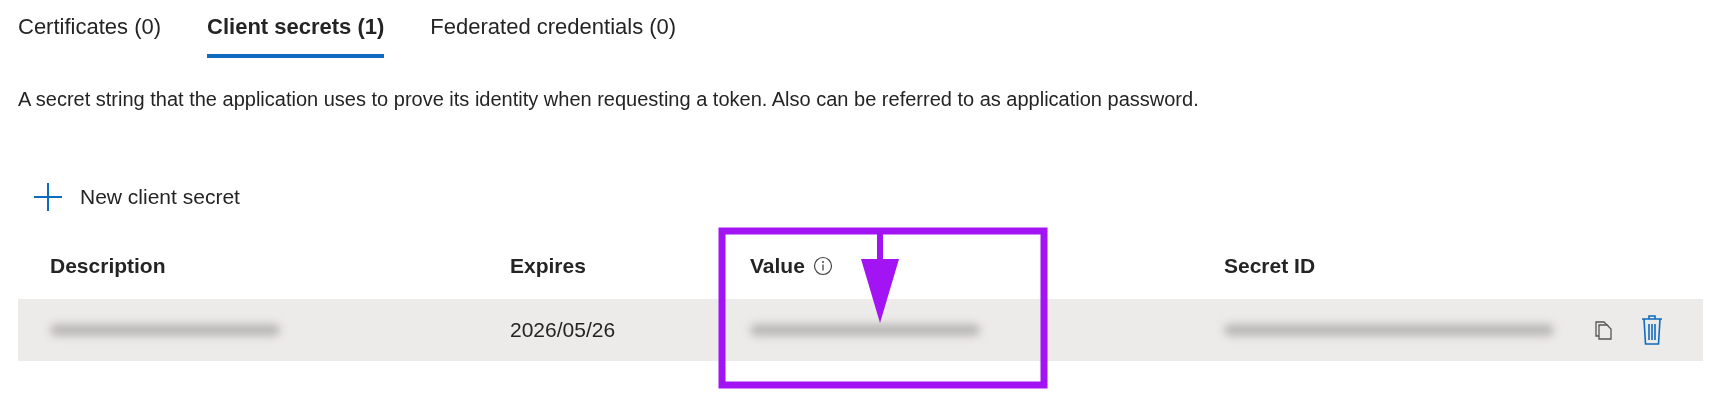  I want to click on description-text: A secret string that the application uses to prove its identity when requesting a token. Also can be referred to as application password., so click(609, 99).